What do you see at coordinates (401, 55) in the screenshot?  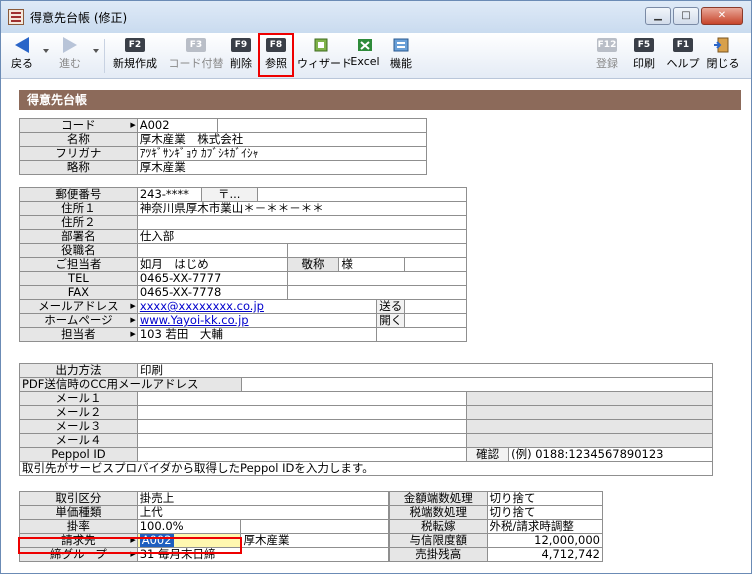 I see `functions-button: 機能` at bounding box center [401, 55].